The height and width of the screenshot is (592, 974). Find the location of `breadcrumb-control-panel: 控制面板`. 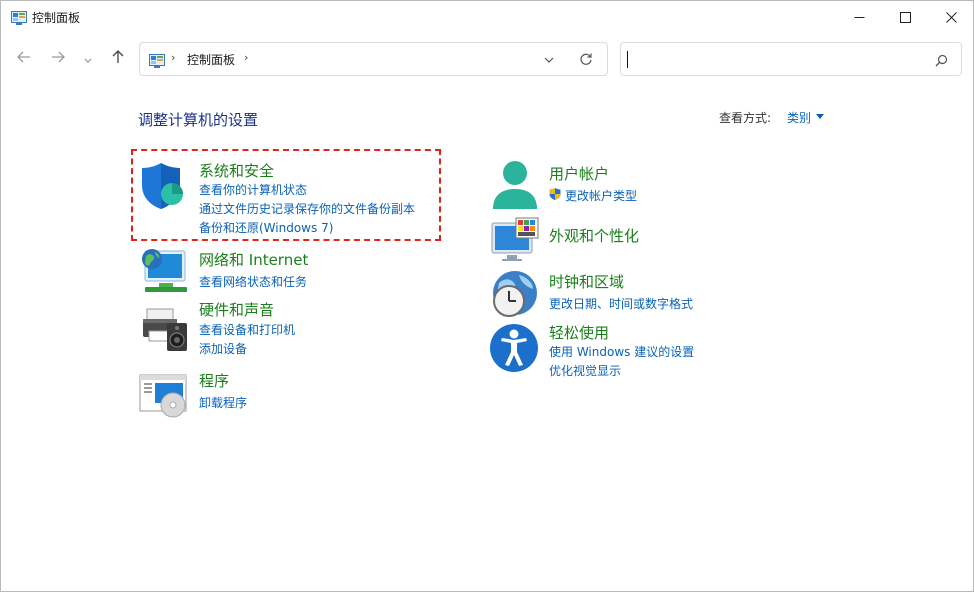

breadcrumb-control-panel: 控制面板 is located at coordinates (211, 59).